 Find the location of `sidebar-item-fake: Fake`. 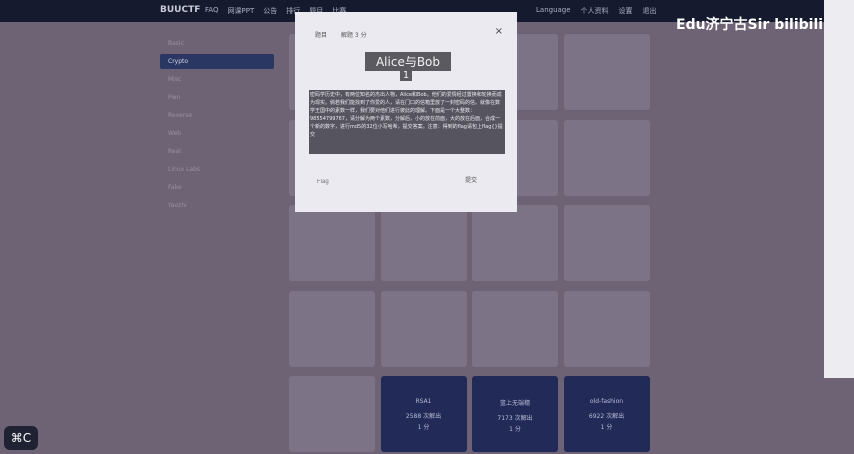

sidebar-item-fake: Fake is located at coordinates (217, 187).